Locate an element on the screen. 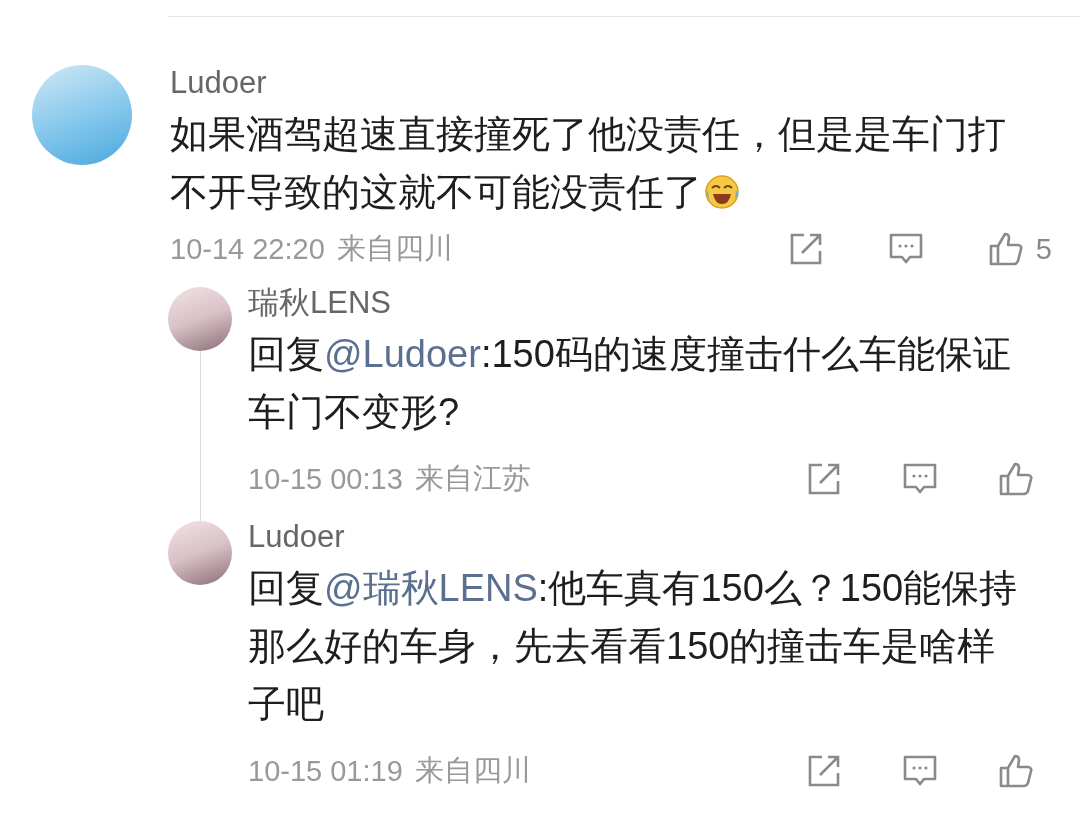 This screenshot has width=1080, height=824. comment-text: 如果酒驾超速直接撞死了他没责任，但是是车门打不开导致的这就不可能没责任了 is located at coordinates (588, 163).